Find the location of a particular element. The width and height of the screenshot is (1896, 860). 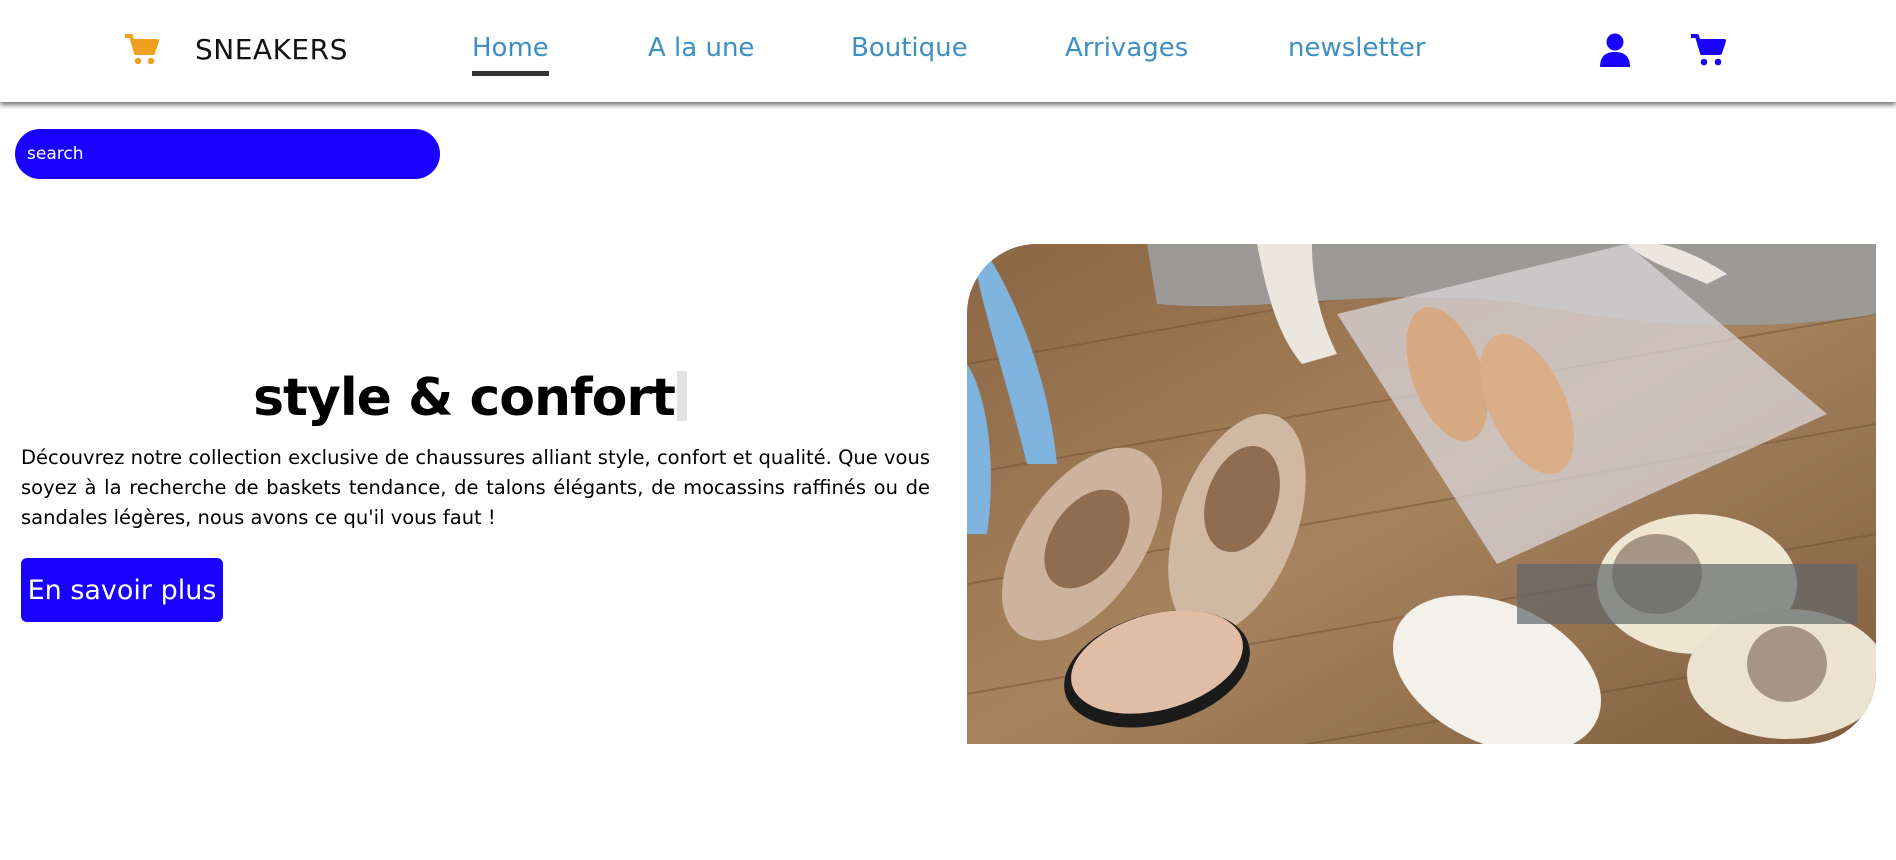

nav-home: Home is located at coordinates (510, 54).